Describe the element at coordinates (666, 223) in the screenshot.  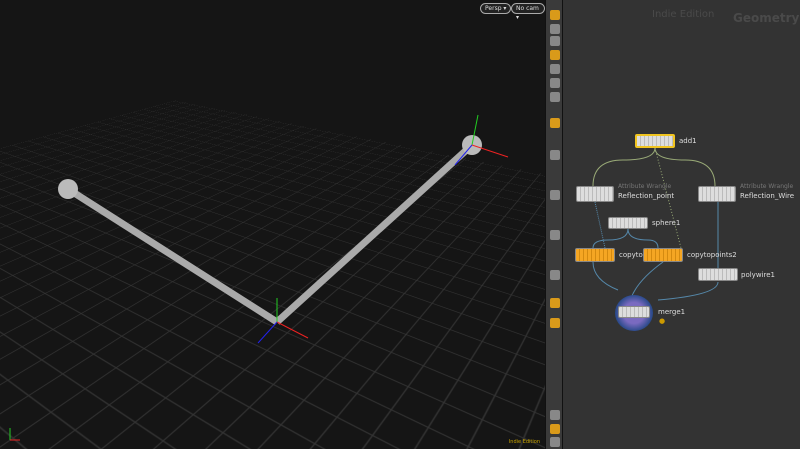
I see `node-label: sphere1` at that location.